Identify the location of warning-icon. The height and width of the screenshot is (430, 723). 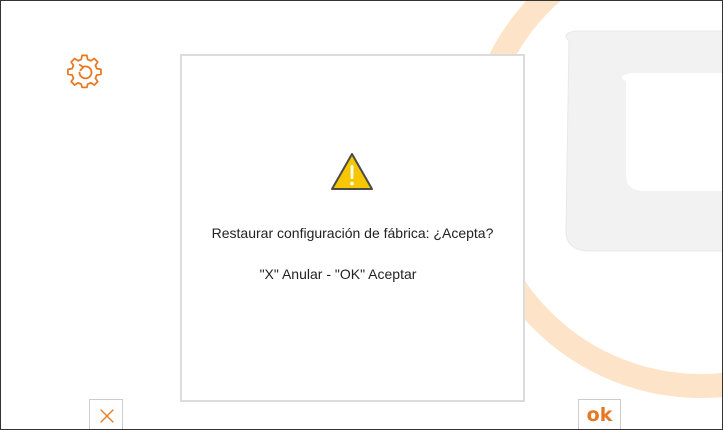
(352, 171).